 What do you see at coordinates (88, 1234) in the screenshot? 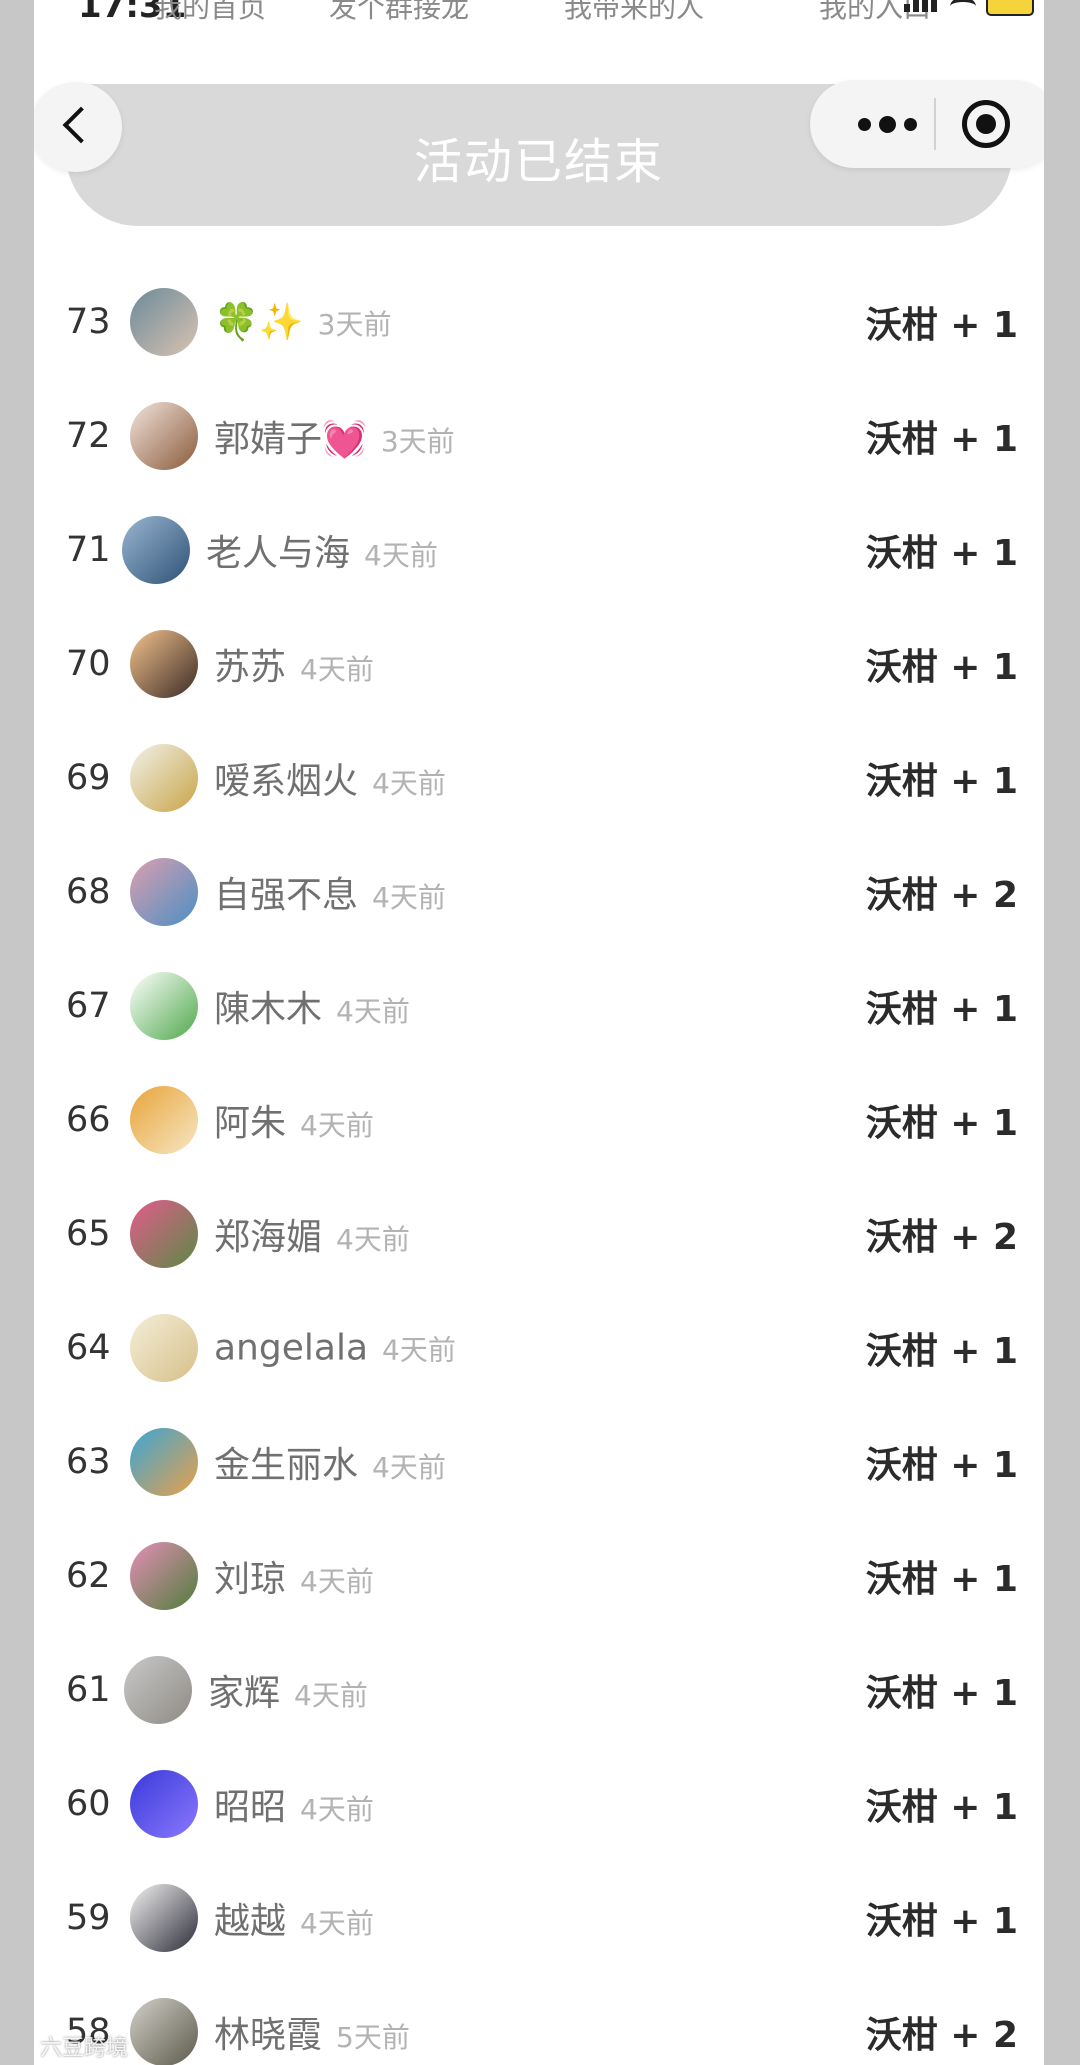
I see `entry-number: 65` at bounding box center [88, 1234].